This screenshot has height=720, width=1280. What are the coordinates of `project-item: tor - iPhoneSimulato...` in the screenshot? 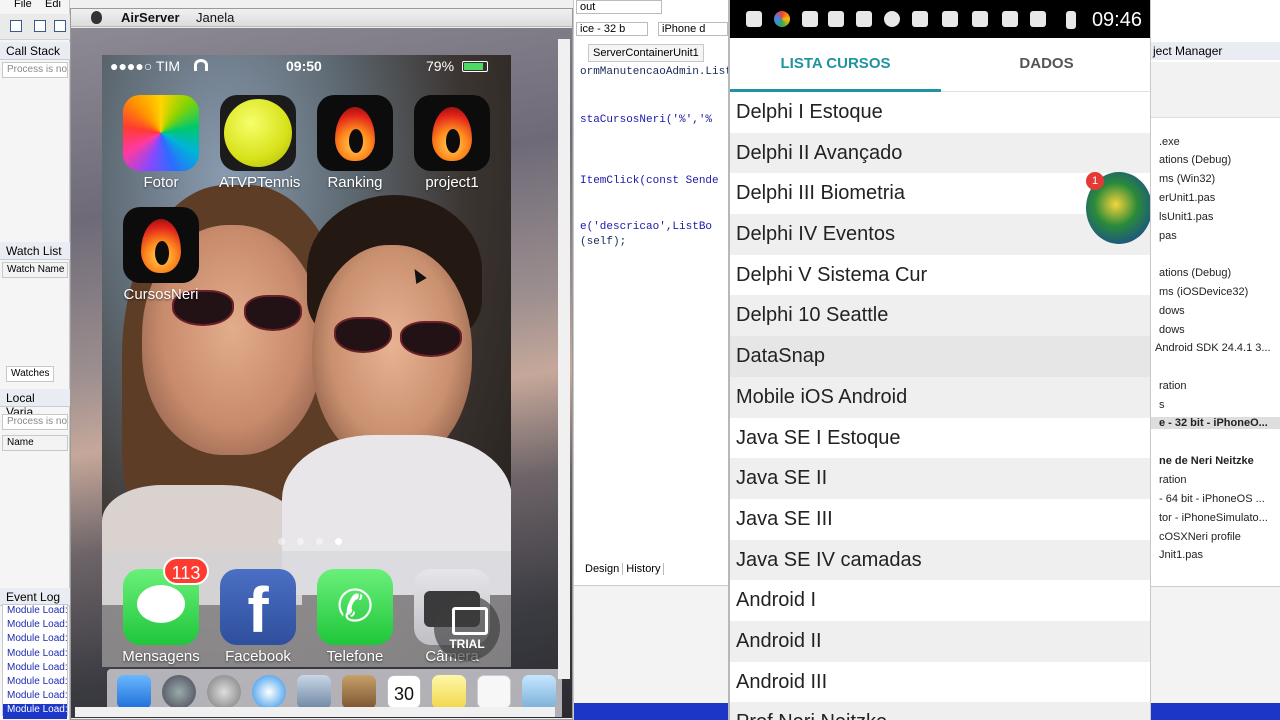 It's located at (1213, 518).